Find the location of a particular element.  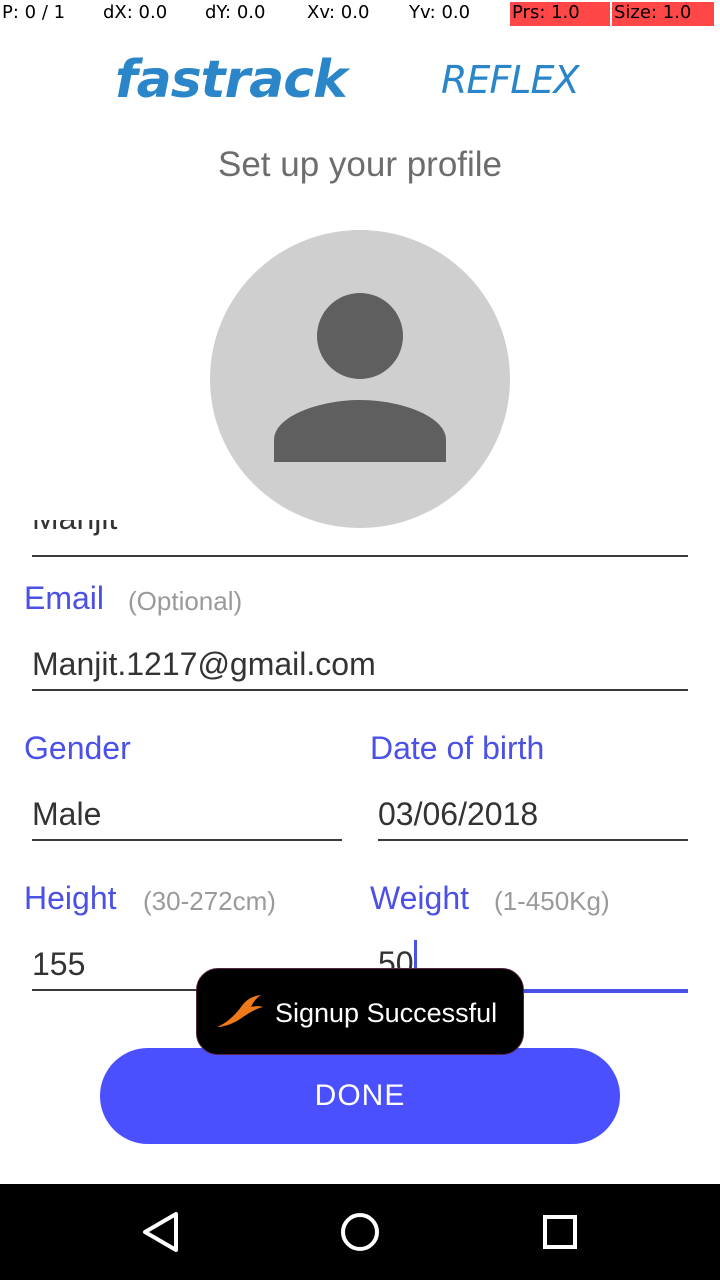

system-navigation-bar is located at coordinates (360, 1232).